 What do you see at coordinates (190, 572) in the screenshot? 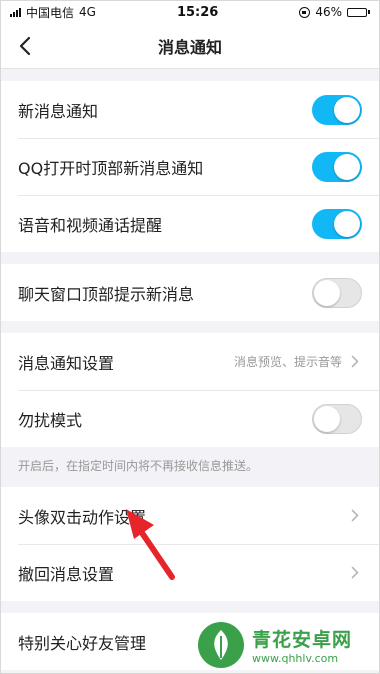
I see `recall-settings-row: 撤回消息设置` at bounding box center [190, 572].